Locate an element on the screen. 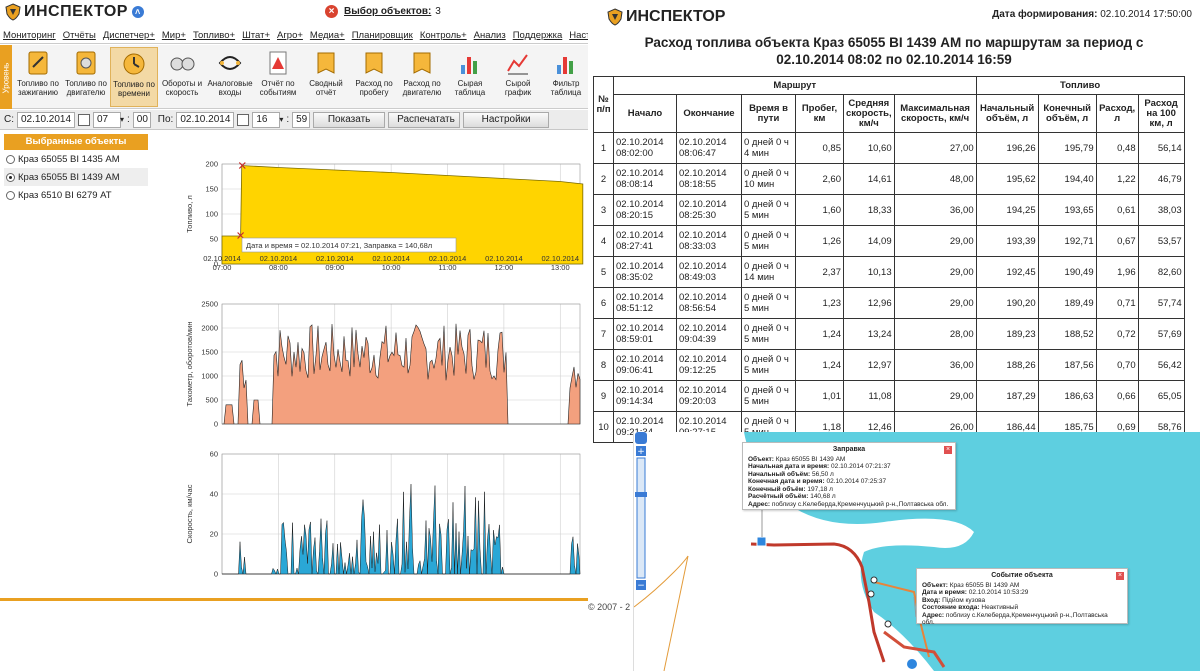 The height and width of the screenshot is (671, 1200). generation-date-label: Дата формирования: is located at coordinates (1045, 14).